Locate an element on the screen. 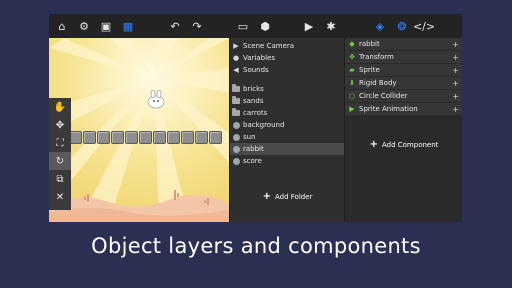 The height and width of the screenshot is (288, 512). rigidbody-icon: ⬇ is located at coordinates (352, 83).